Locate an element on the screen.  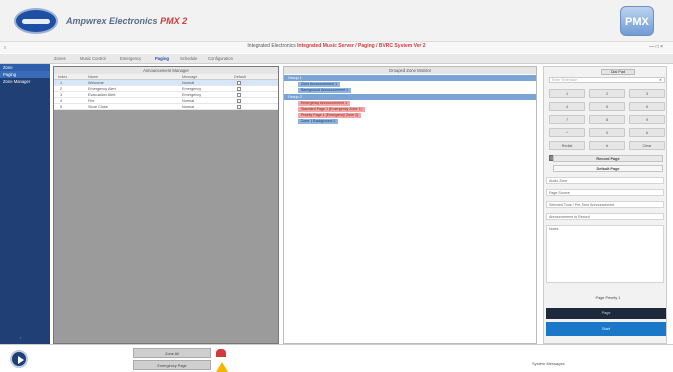
key-4: 4 is located at coordinates (567, 106).